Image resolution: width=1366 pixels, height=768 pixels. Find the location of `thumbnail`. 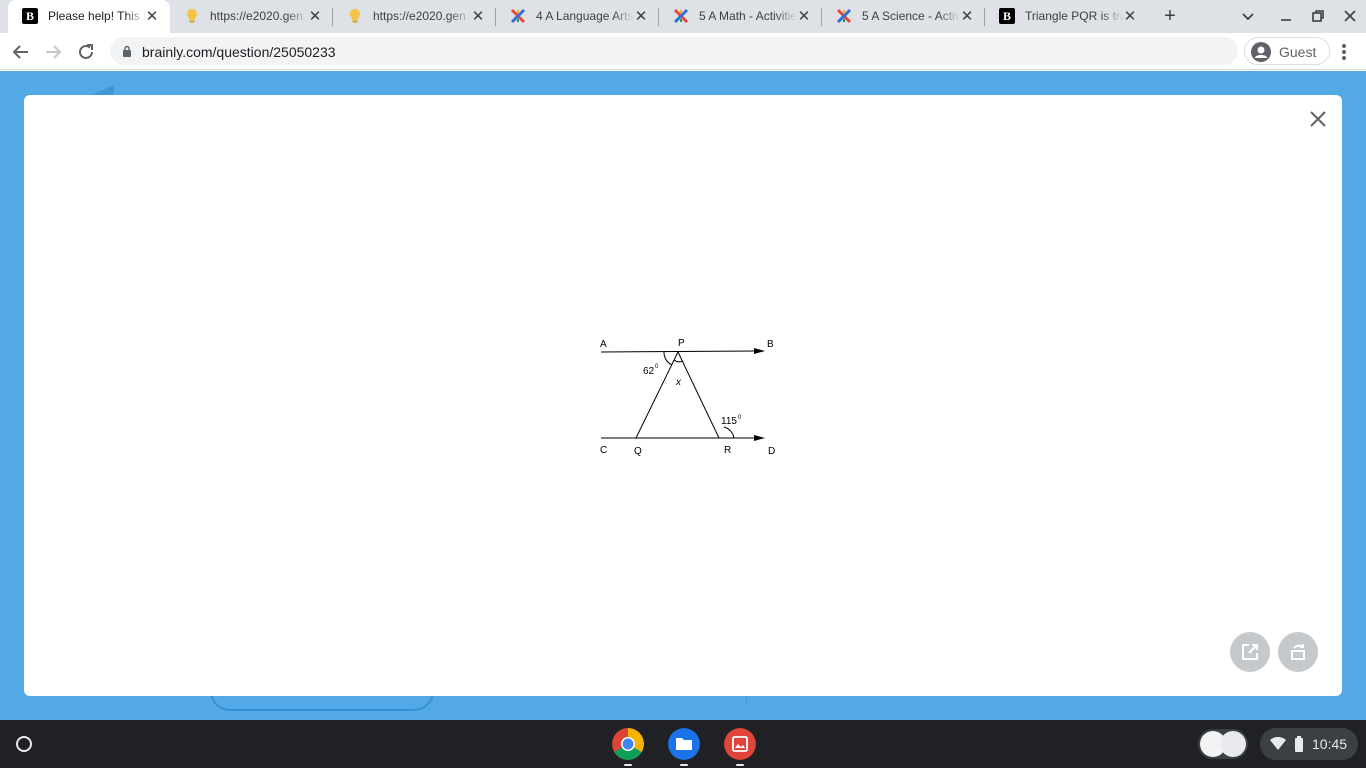

thumbnail is located at coordinates (1233, 744).